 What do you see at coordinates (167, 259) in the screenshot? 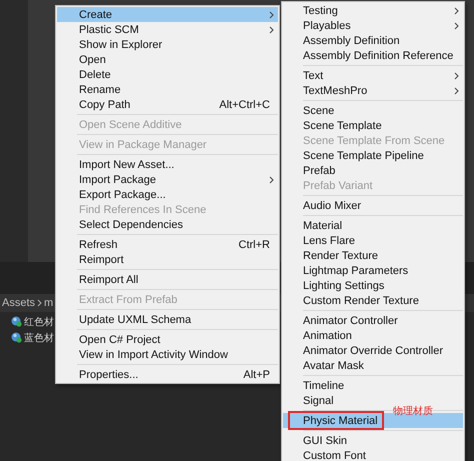
I see `menu-item: Reimport` at bounding box center [167, 259].